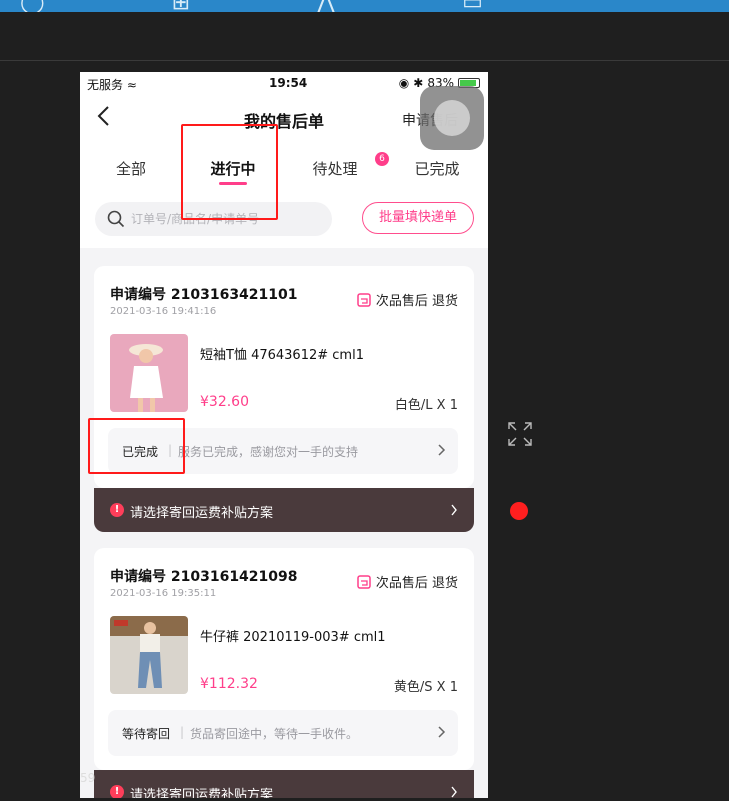 The width and height of the screenshot is (729, 801). I want to click on tab-pending: 待处理 6, so click(336, 169).